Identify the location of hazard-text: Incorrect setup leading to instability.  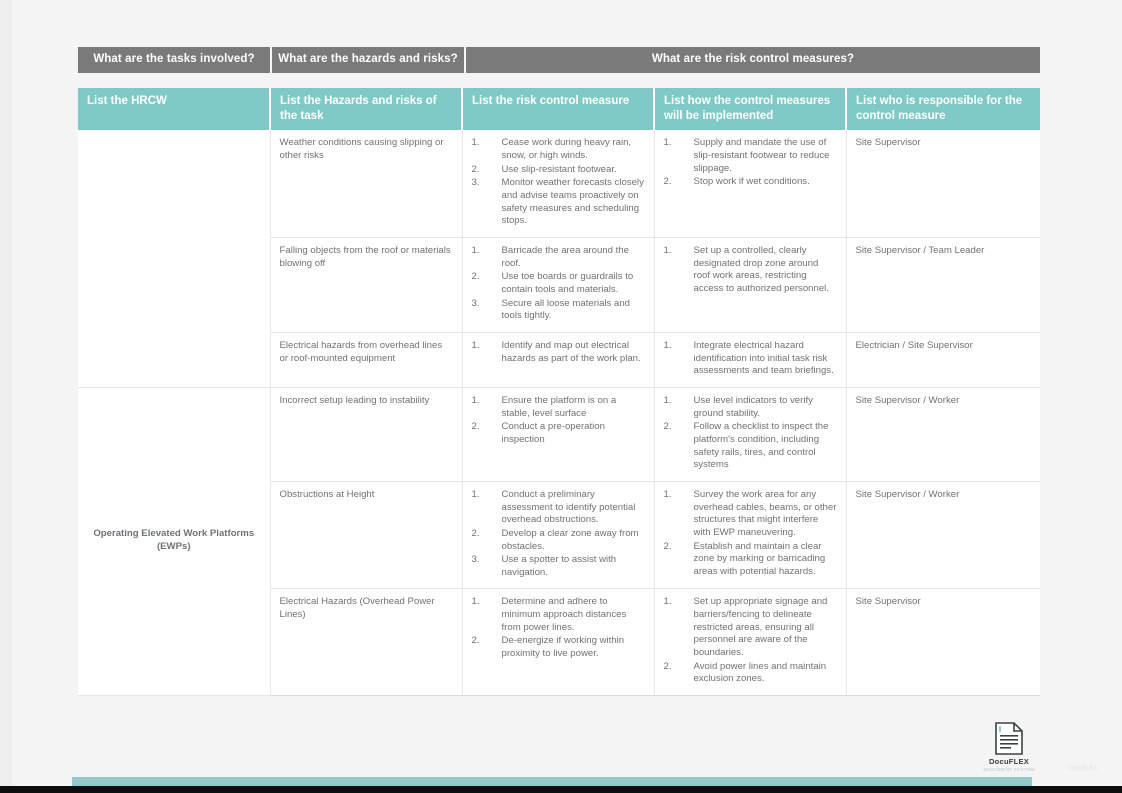
(354, 400).